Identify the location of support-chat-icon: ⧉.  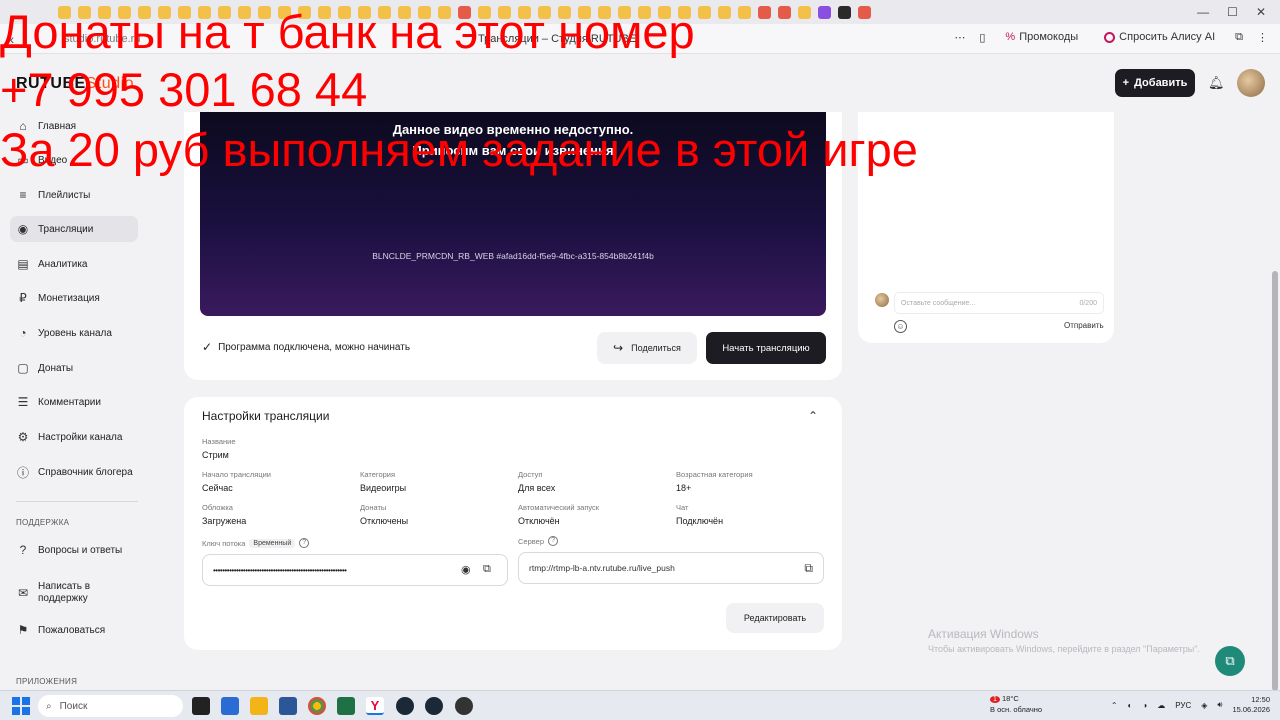
(1230, 661).